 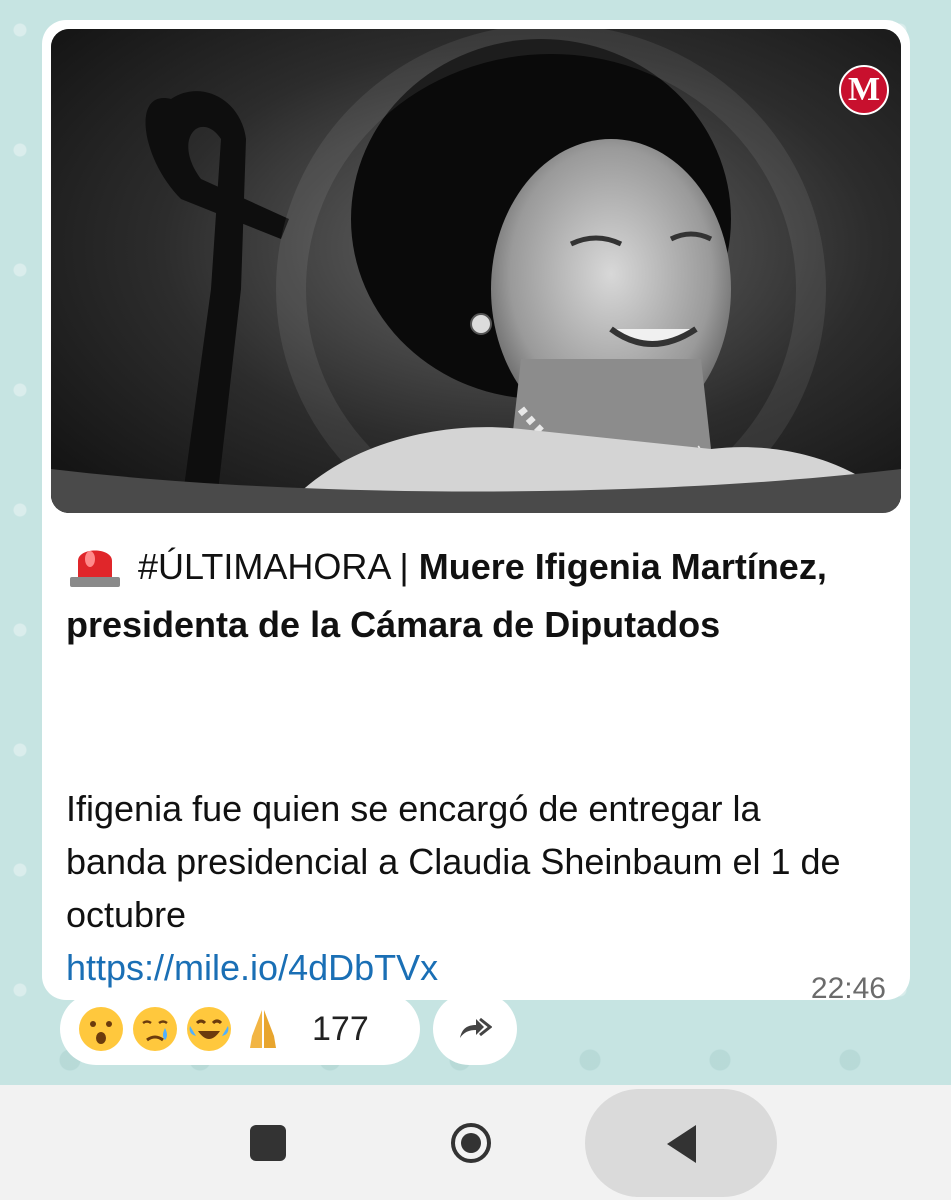 I want to click on home-circle-icon, so click(x=471, y=1143).